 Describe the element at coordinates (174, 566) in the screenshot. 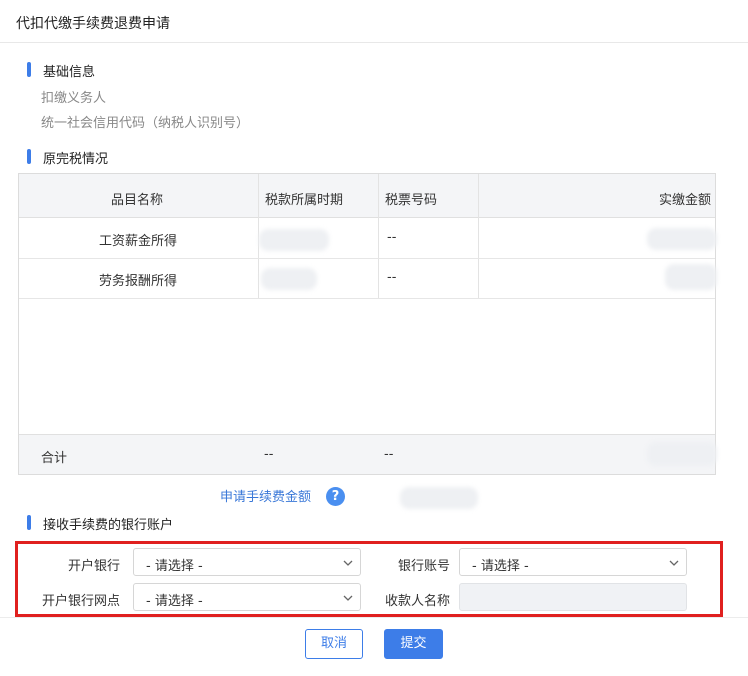

I see `bank-select-value: - 请选择 -` at that location.